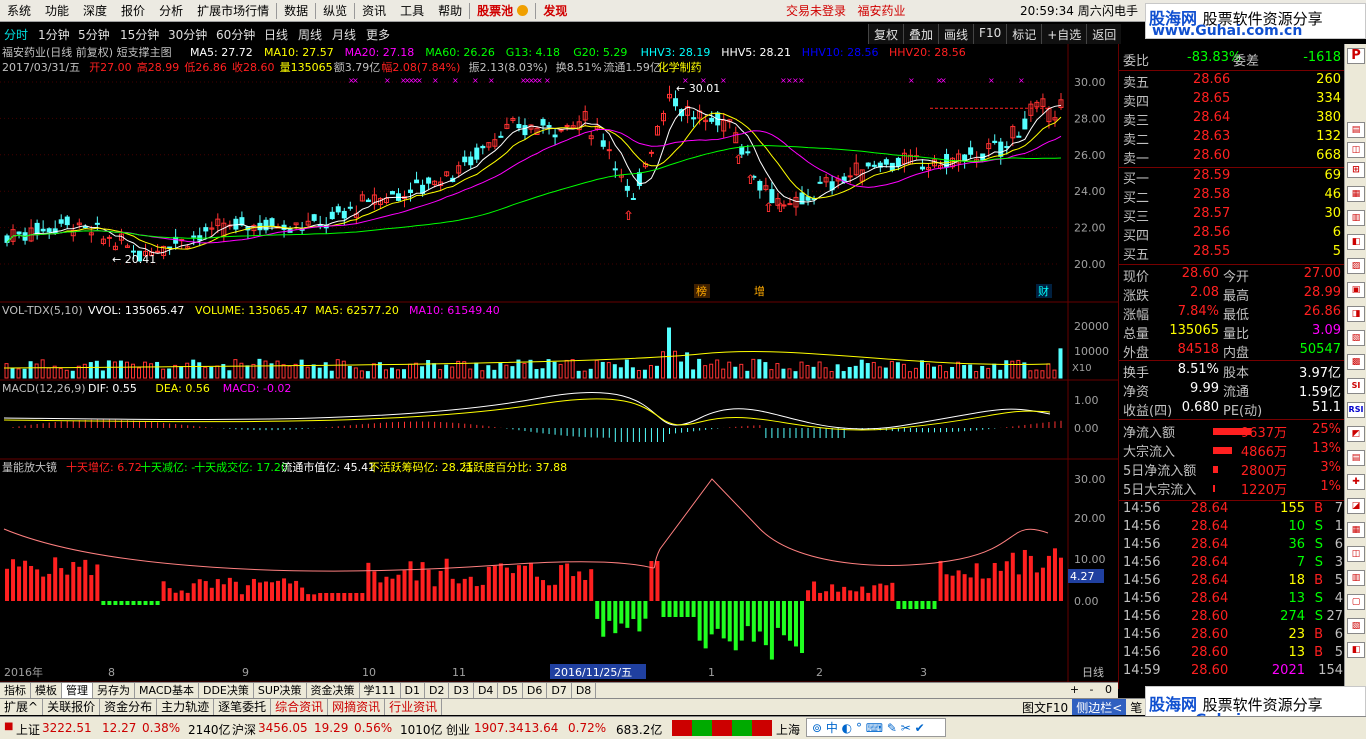 The image size is (1366, 739). Describe the element at coordinates (94, 34) in the screenshot. I see `period-tab: 5分钟` at that location.